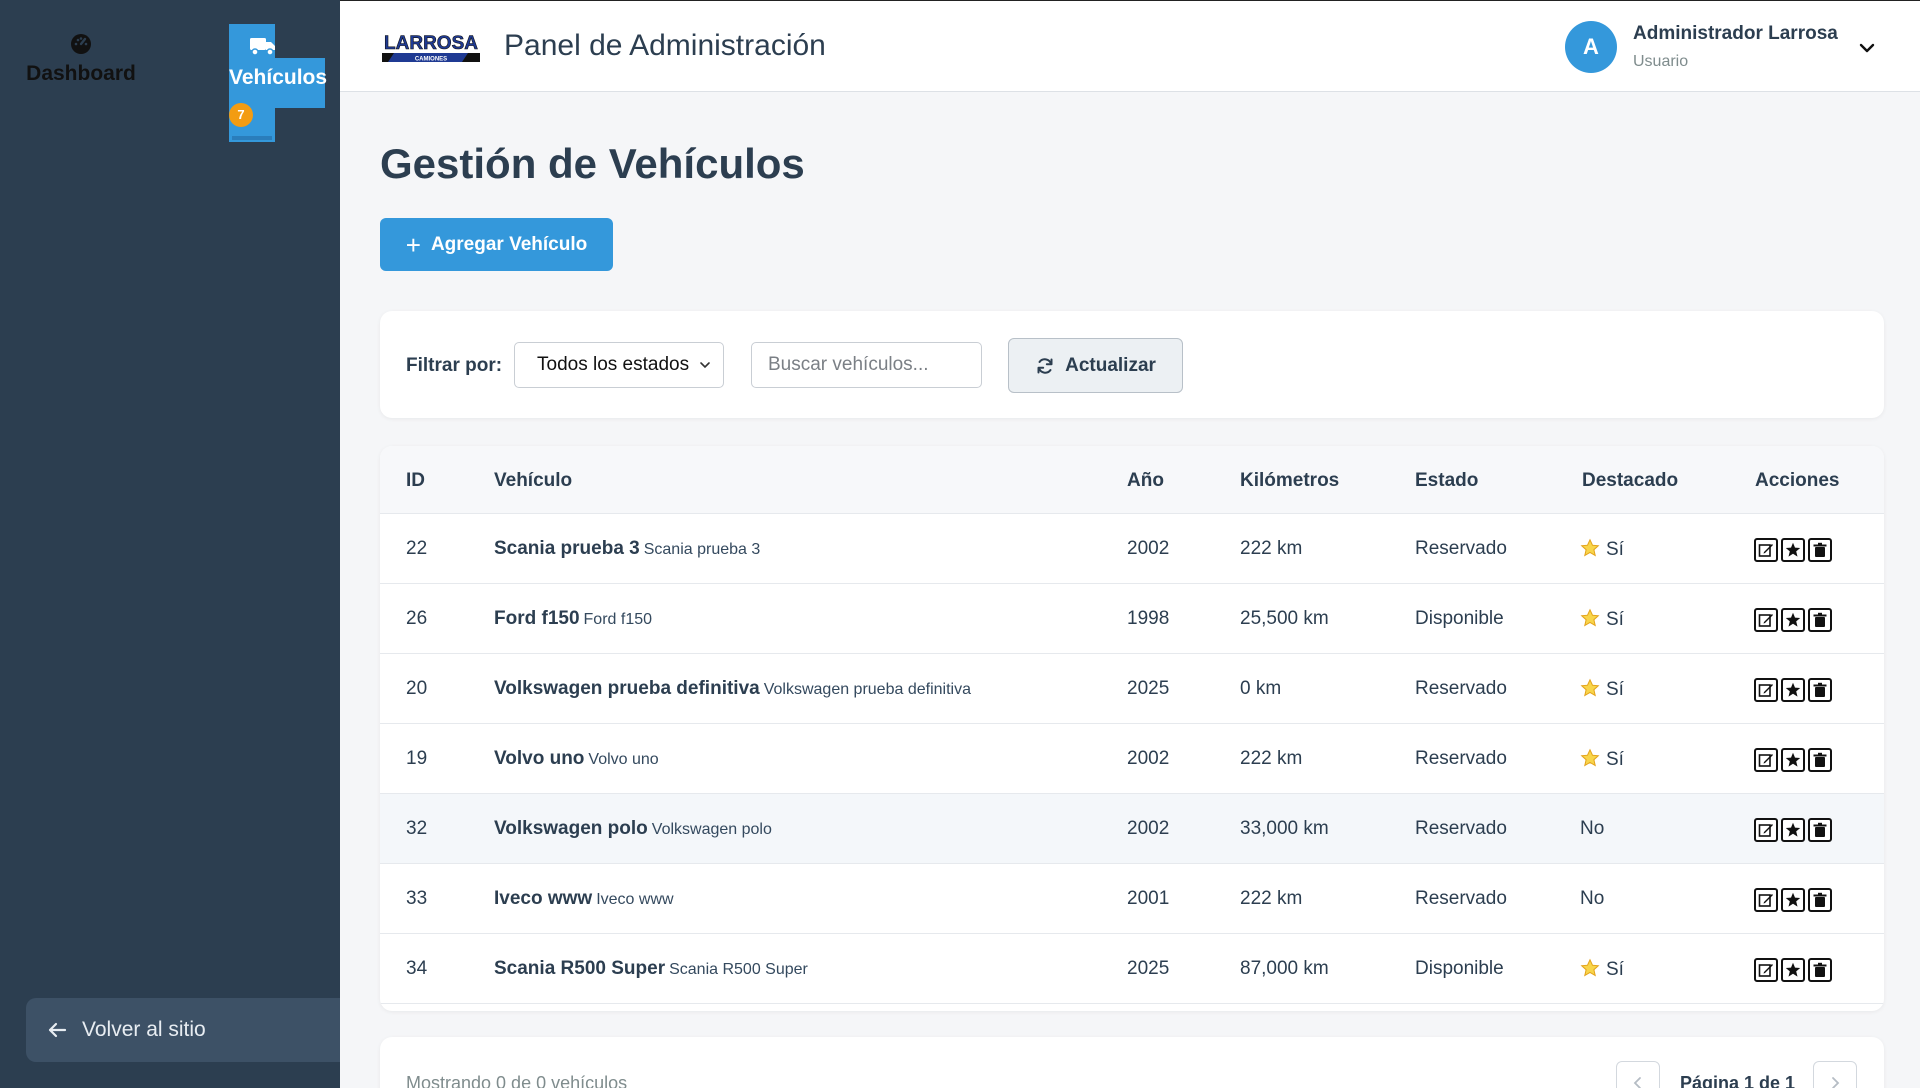  Describe the element at coordinates (417, 898) in the screenshot. I see `cell-id: 33` at that location.